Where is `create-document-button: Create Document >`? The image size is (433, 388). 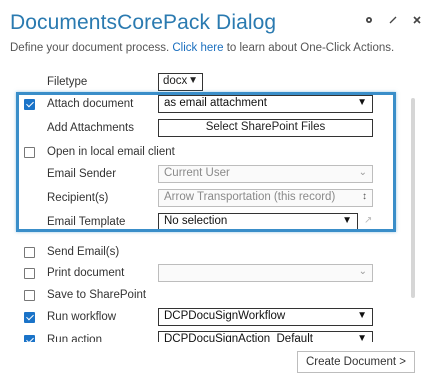
create-document-button: Create Document > is located at coordinates (356, 362).